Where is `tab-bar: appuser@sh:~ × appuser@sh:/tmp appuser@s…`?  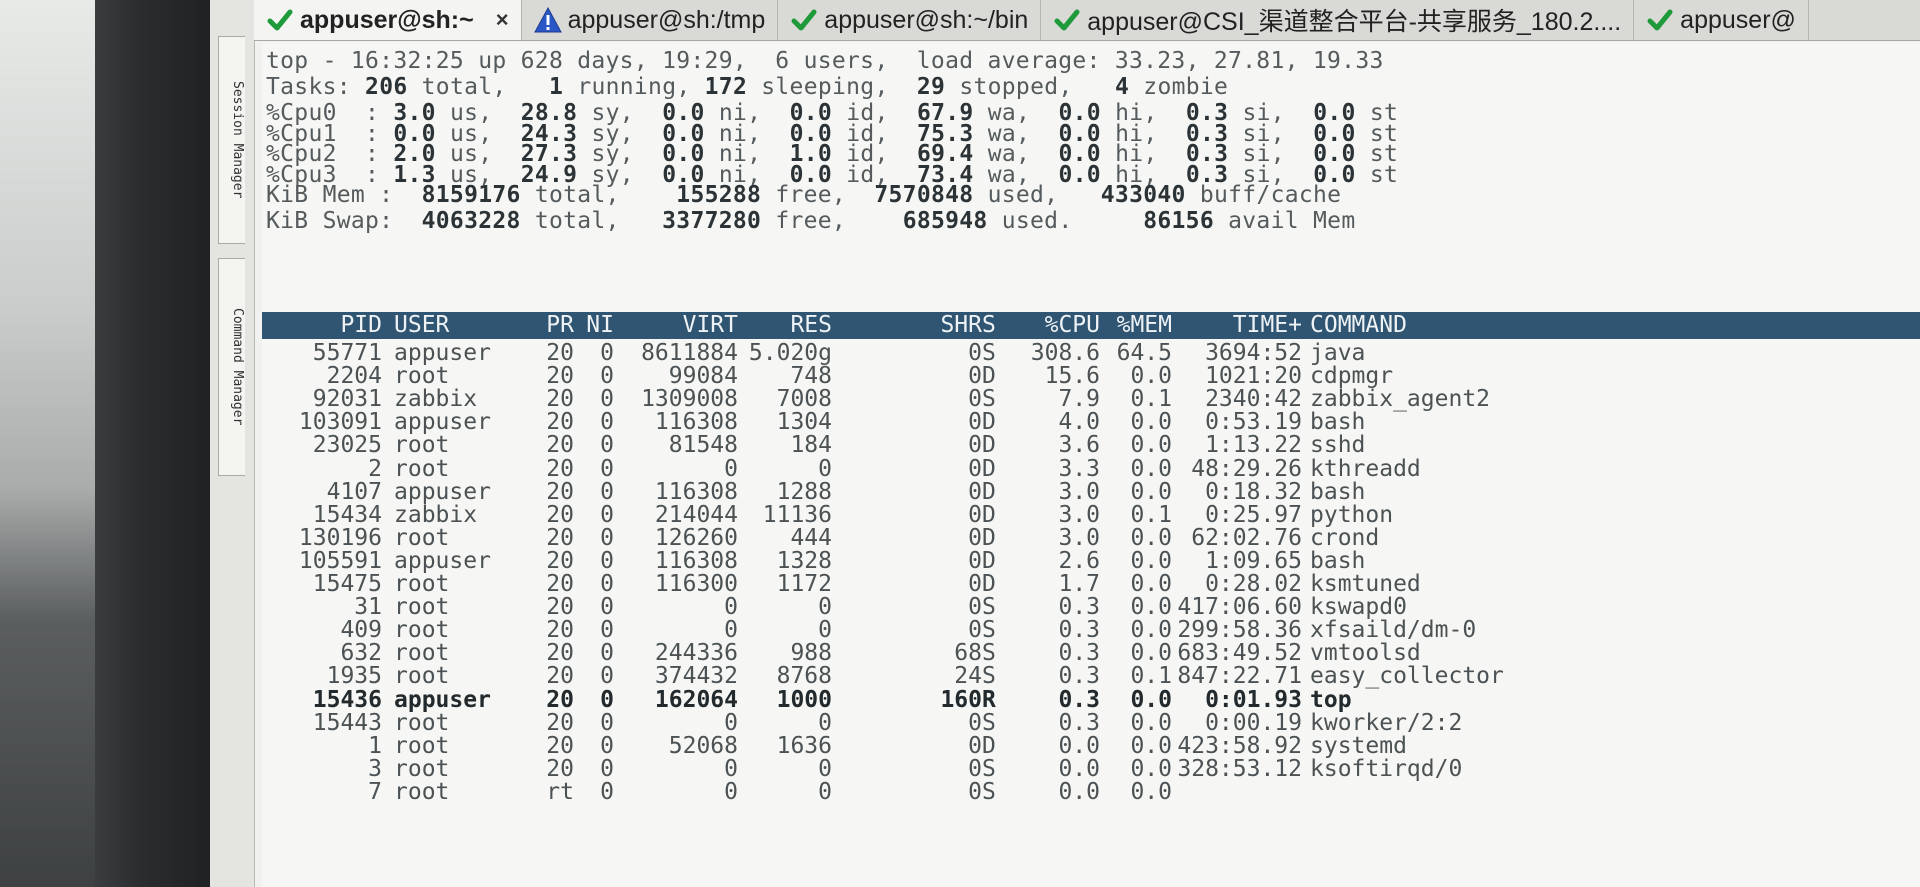
tab-bar: appuser@sh:~ × appuser@sh:/tmp appuser@s… is located at coordinates (1087, 20).